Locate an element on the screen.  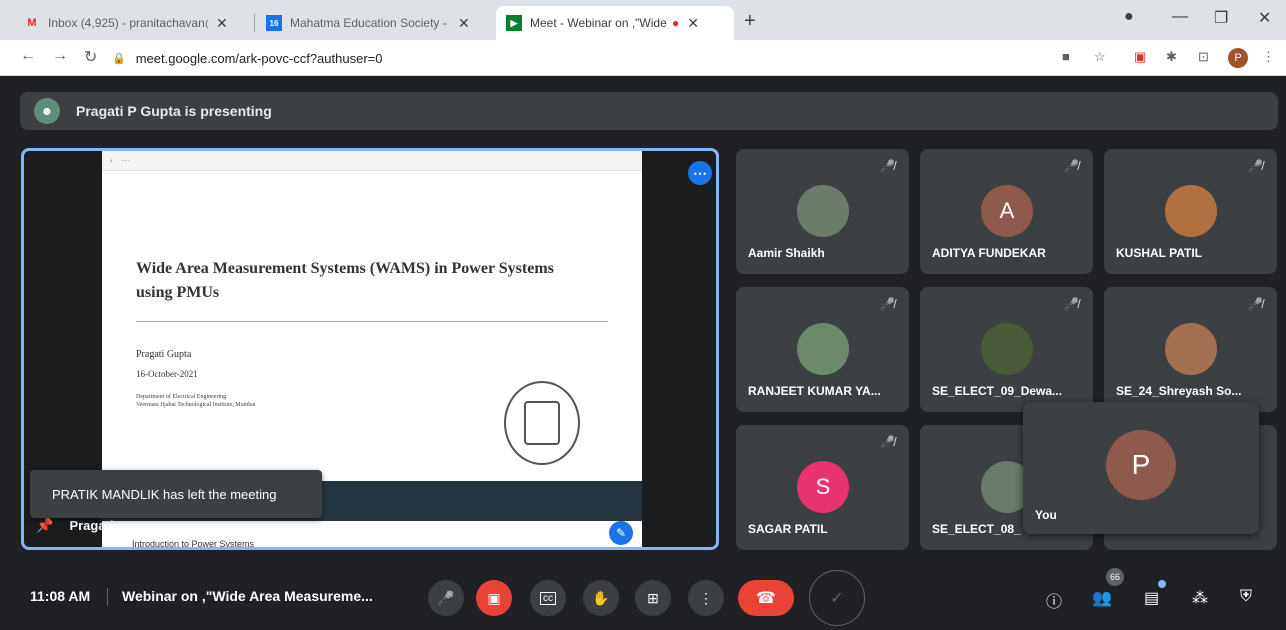
new-tab-icon: + is located at coordinates (750, 21).